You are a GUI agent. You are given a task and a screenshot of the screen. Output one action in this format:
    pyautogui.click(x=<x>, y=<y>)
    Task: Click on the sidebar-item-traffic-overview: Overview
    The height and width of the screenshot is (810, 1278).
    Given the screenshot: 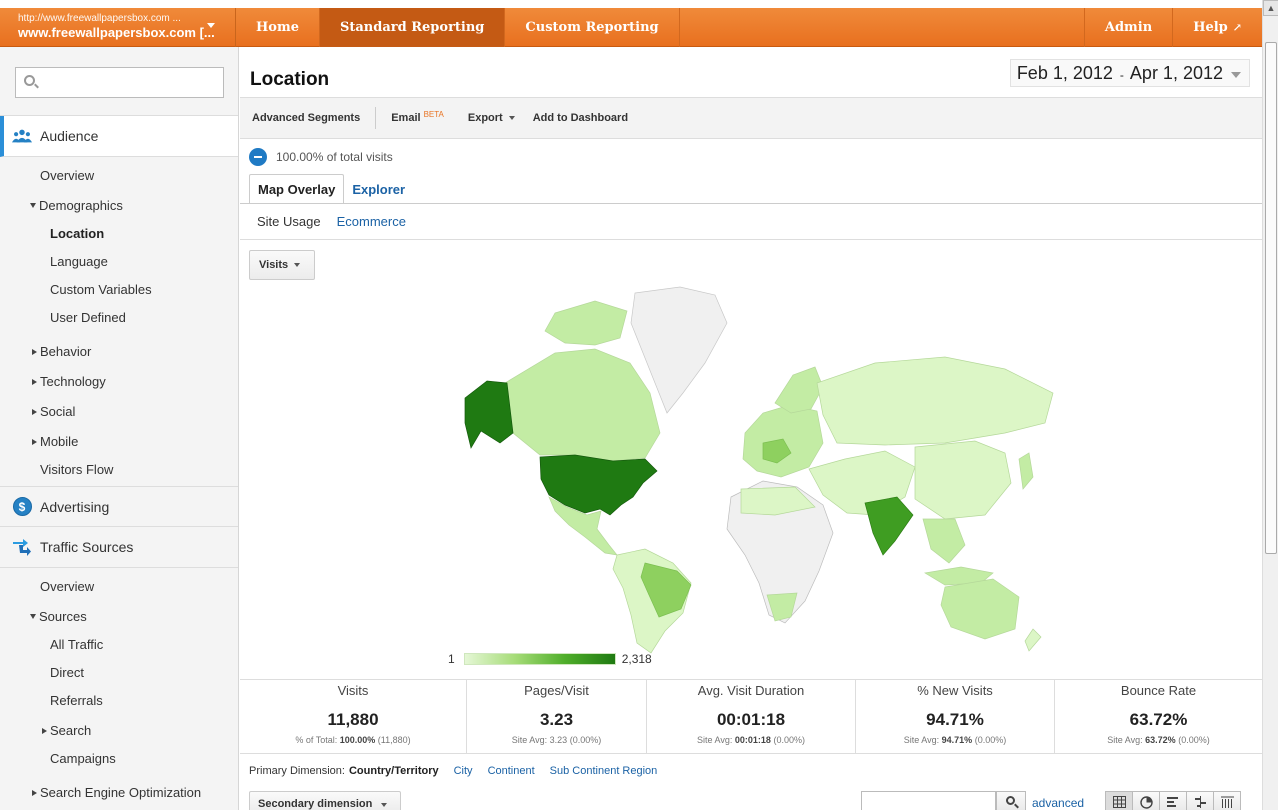 What is the action you would take?
    pyautogui.click(x=67, y=586)
    